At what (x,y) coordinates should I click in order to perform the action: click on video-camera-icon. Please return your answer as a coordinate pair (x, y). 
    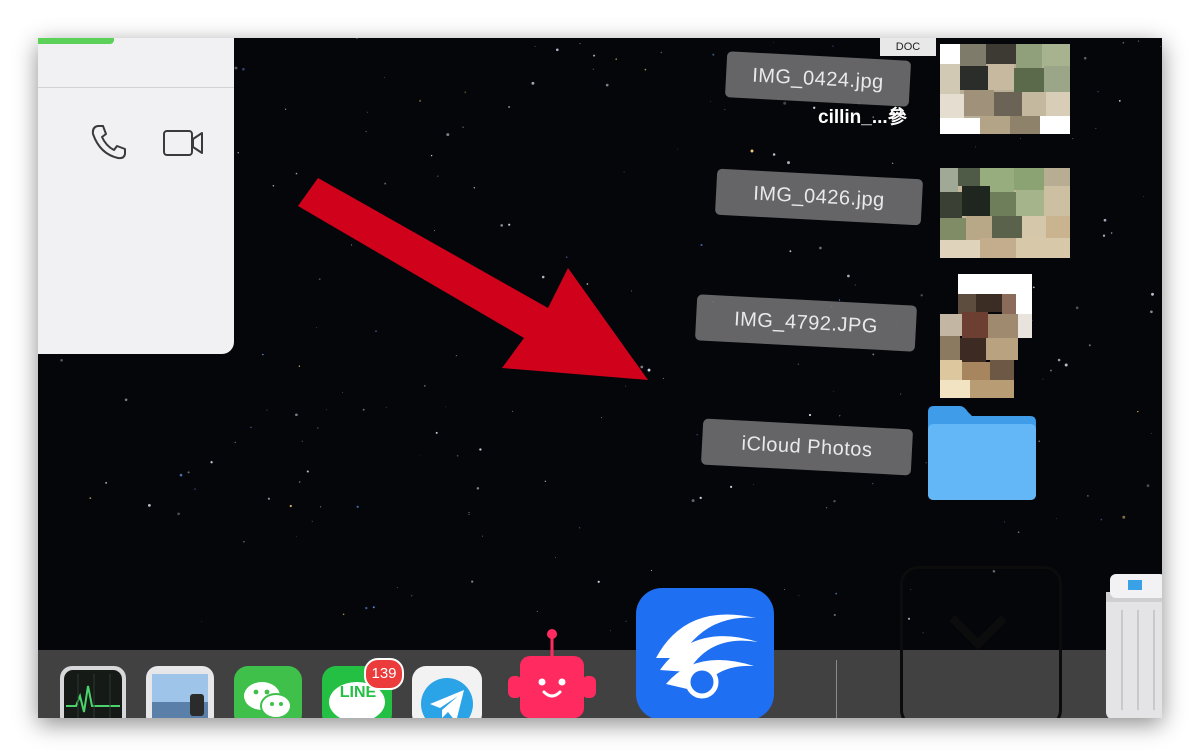
    Looking at the image, I should click on (184, 143).